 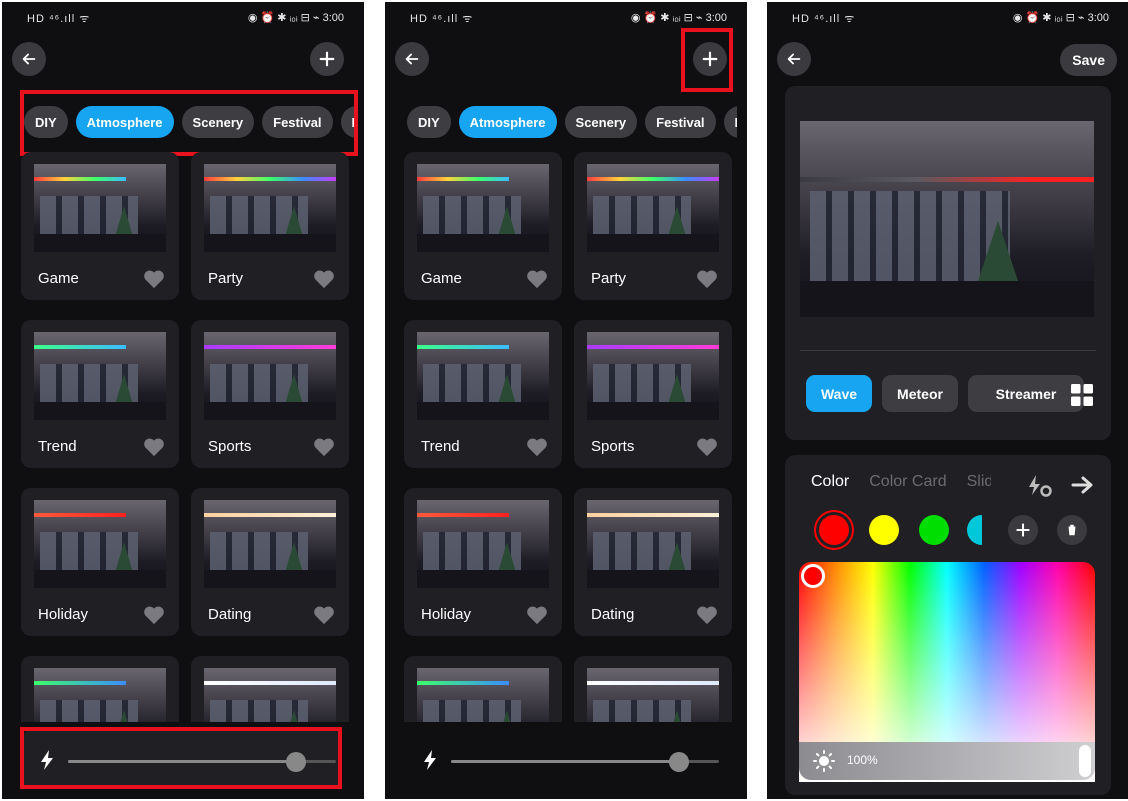 I want to click on mode-streamer: Streamer, so click(x=1026, y=393).